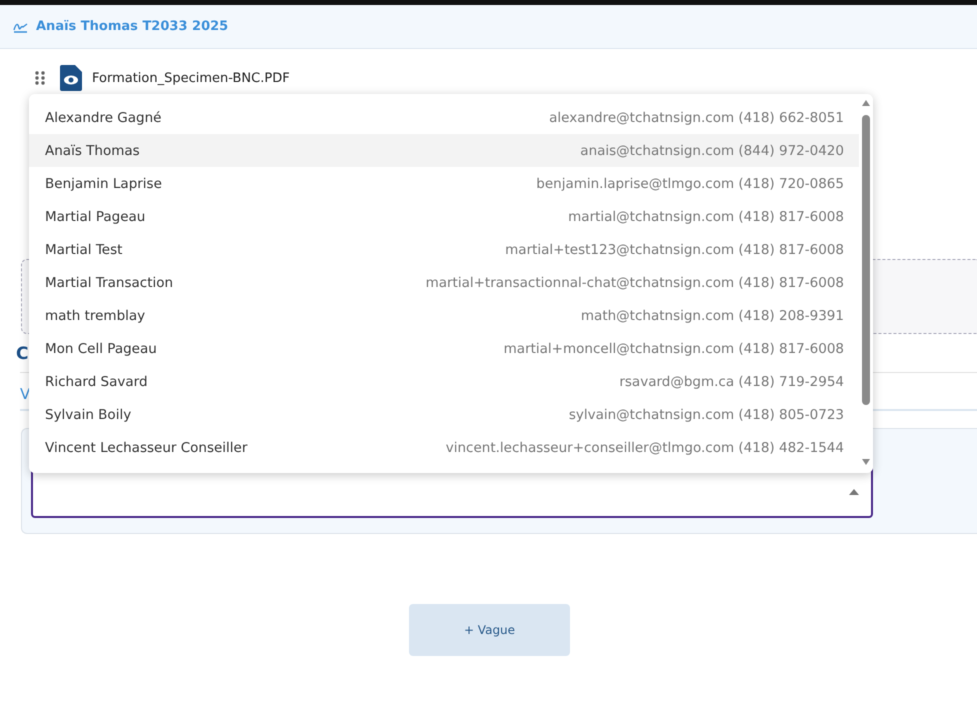  Describe the element at coordinates (132, 26) in the screenshot. I see `page-title: Anaïs Thomas T2033 2025` at that location.